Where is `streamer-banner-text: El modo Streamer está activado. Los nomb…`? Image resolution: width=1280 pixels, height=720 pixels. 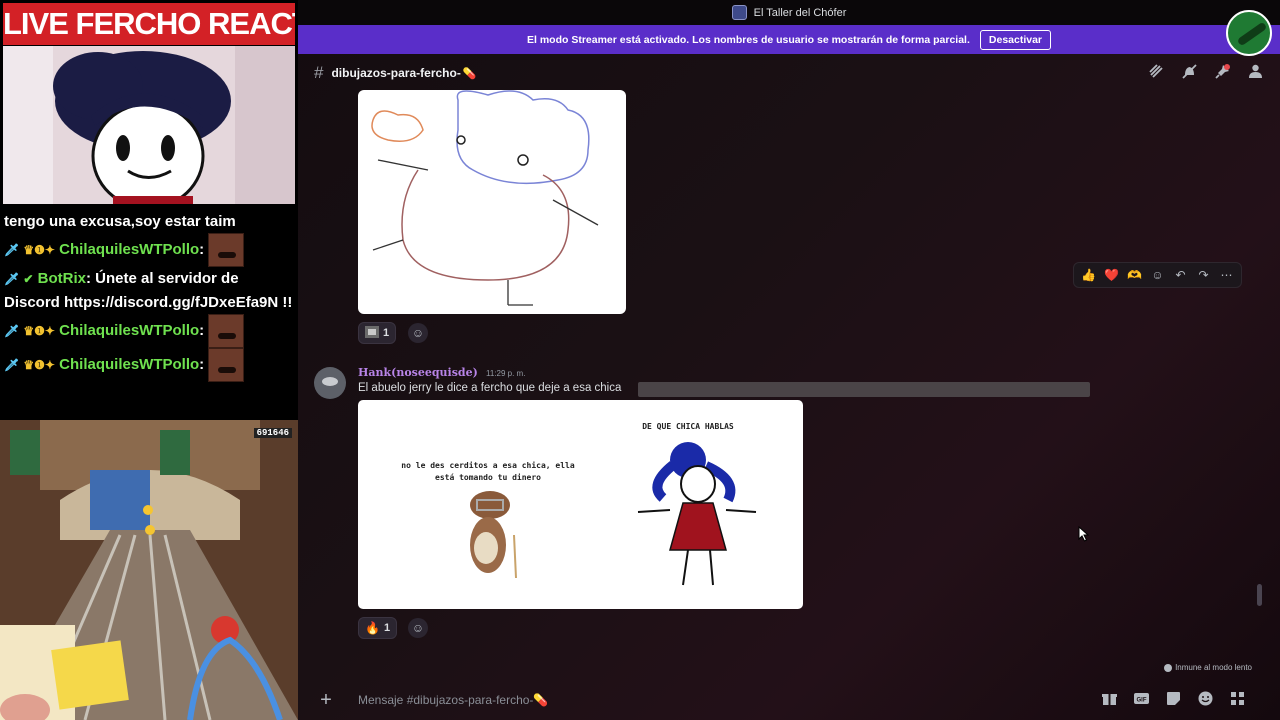 streamer-banner-text: El modo Streamer está activado. Los nomb… is located at coordinates (748, 39).